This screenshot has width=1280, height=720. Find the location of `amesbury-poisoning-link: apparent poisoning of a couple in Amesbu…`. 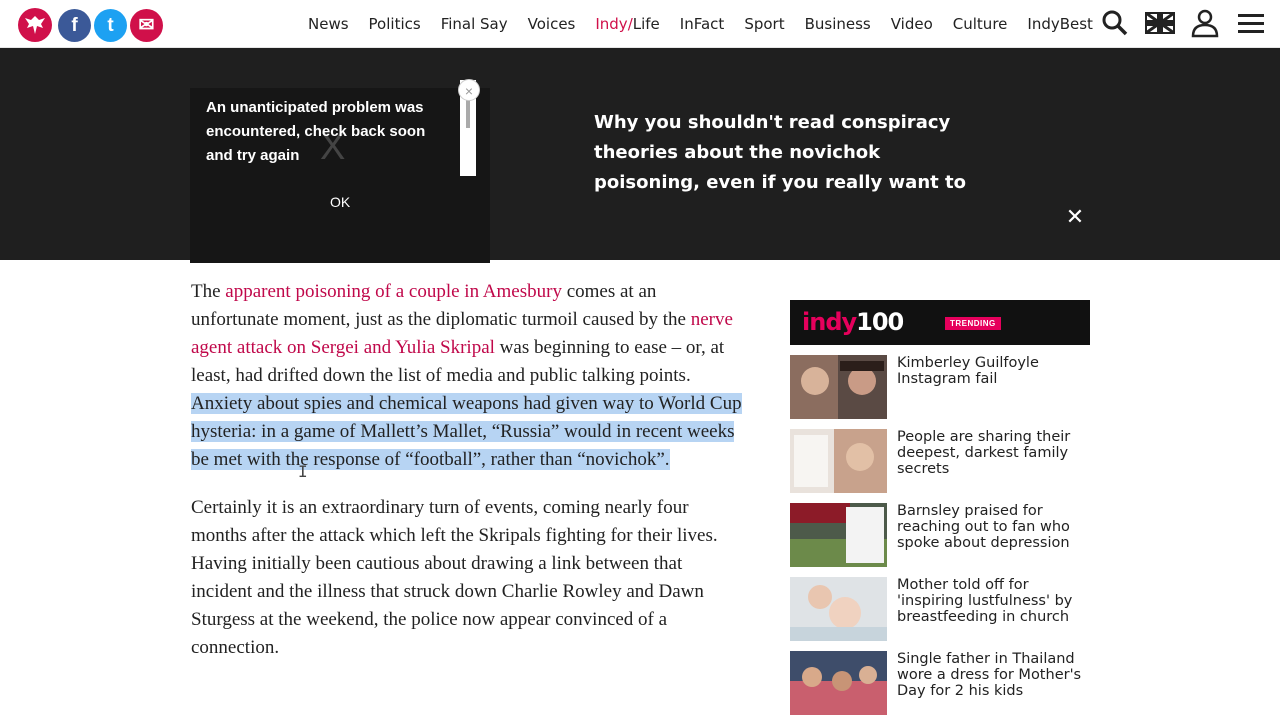

amesbury-poisoning-link: apparent poisoning of a couple in Amesbu… is located at coordinates (393, 291).